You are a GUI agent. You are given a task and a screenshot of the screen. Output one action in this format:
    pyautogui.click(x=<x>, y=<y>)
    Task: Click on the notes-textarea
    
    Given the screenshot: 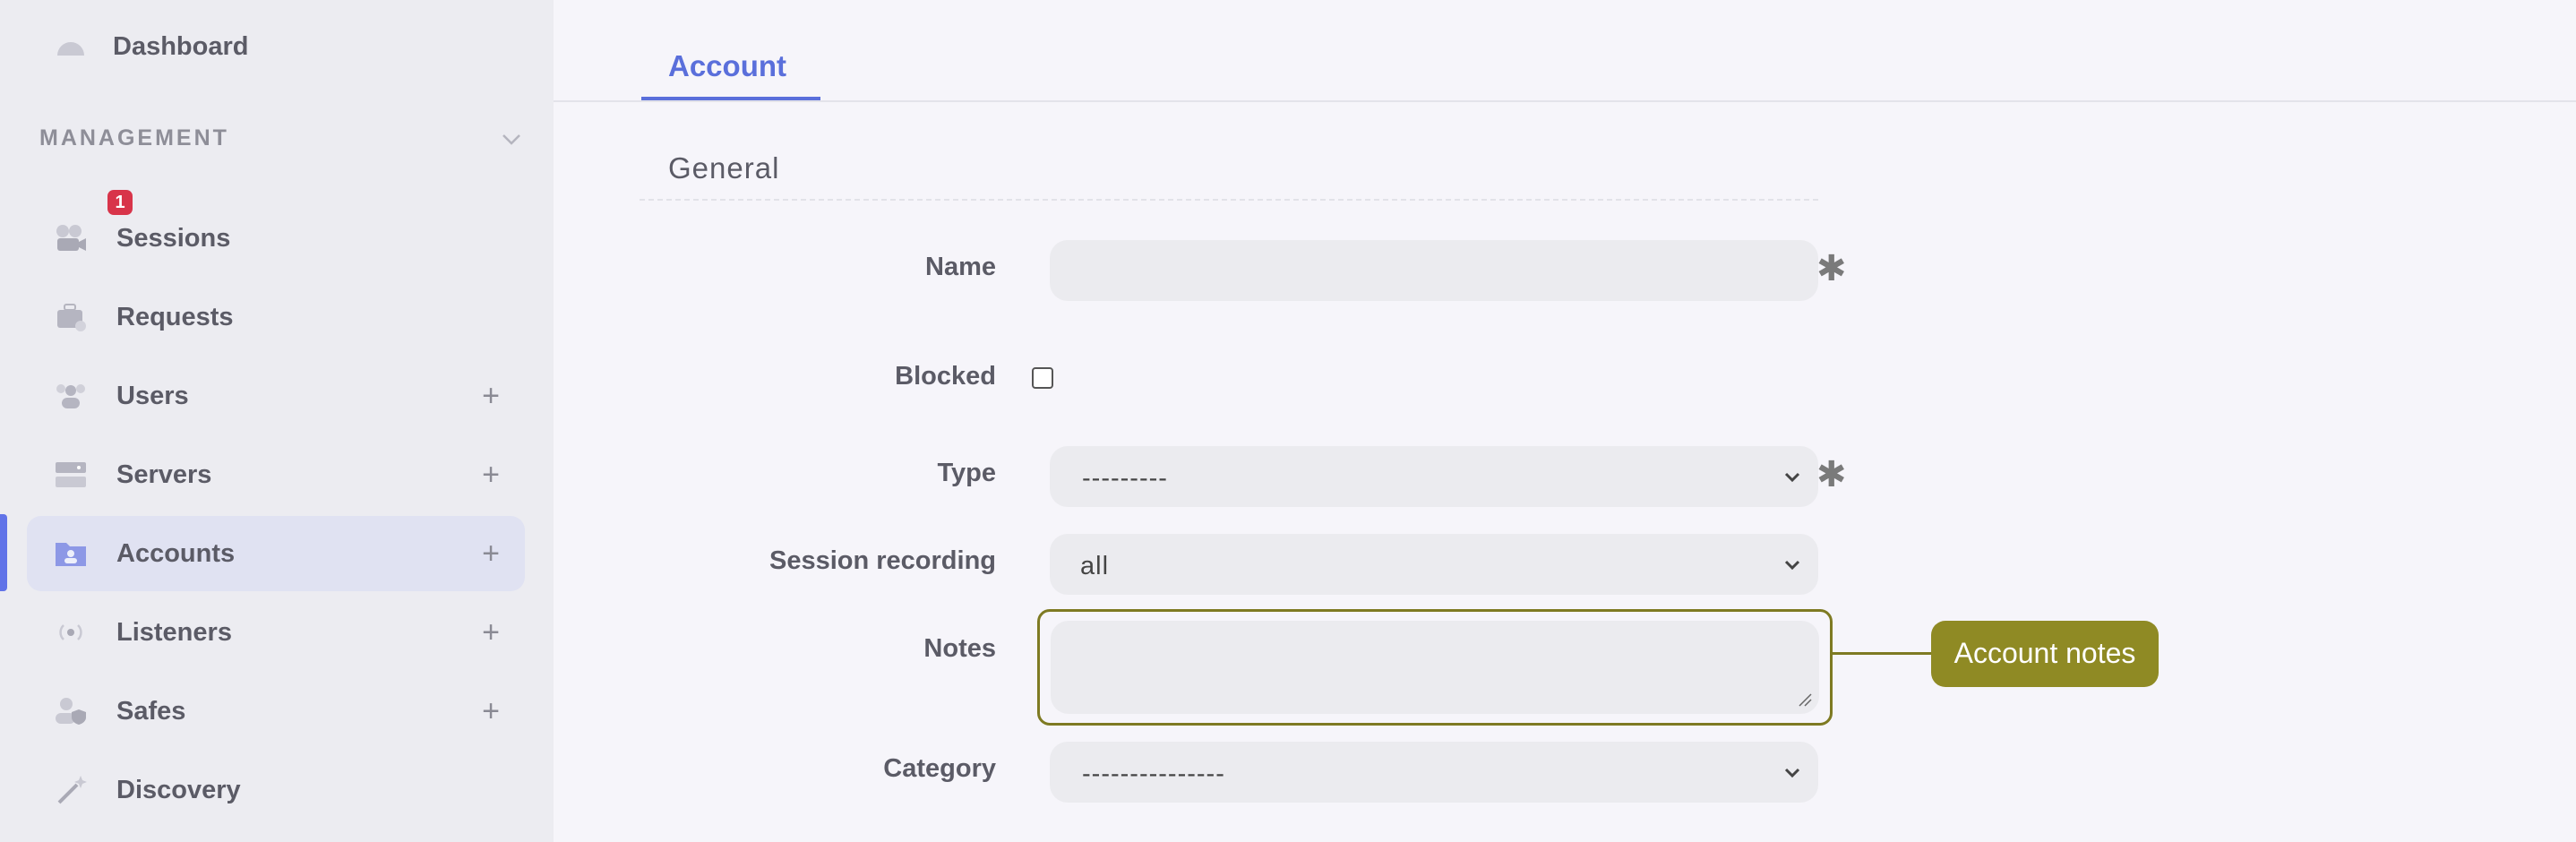 What is the action you would take?
    pyautogui.click(x=1435, y=667)
    